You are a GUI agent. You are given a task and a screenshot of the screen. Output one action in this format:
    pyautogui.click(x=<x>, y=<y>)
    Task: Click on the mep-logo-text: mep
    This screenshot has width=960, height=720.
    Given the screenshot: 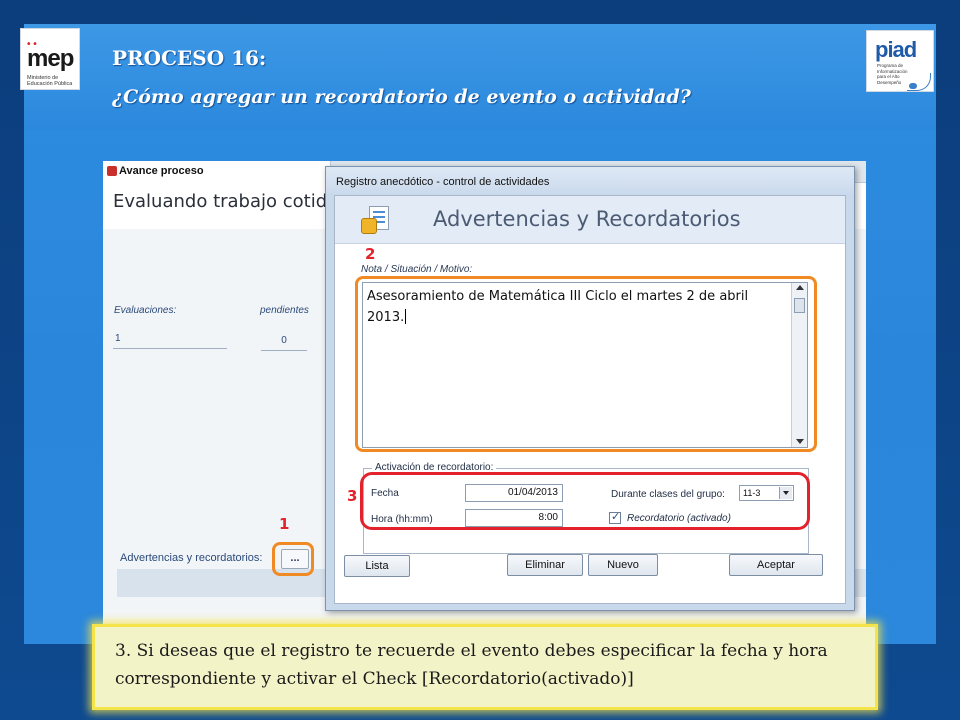 What is the action you would take?
    pyautogui.click(x=50, y=58)
    